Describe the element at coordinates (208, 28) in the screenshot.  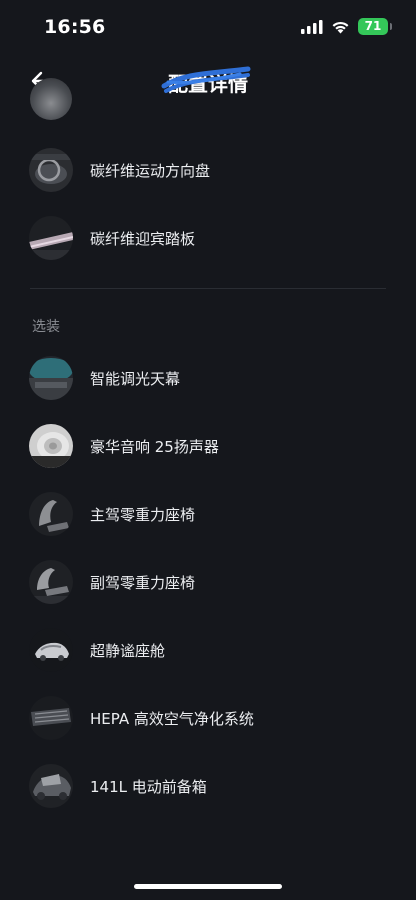
I see `status-bar: 16:56 71` at that location.